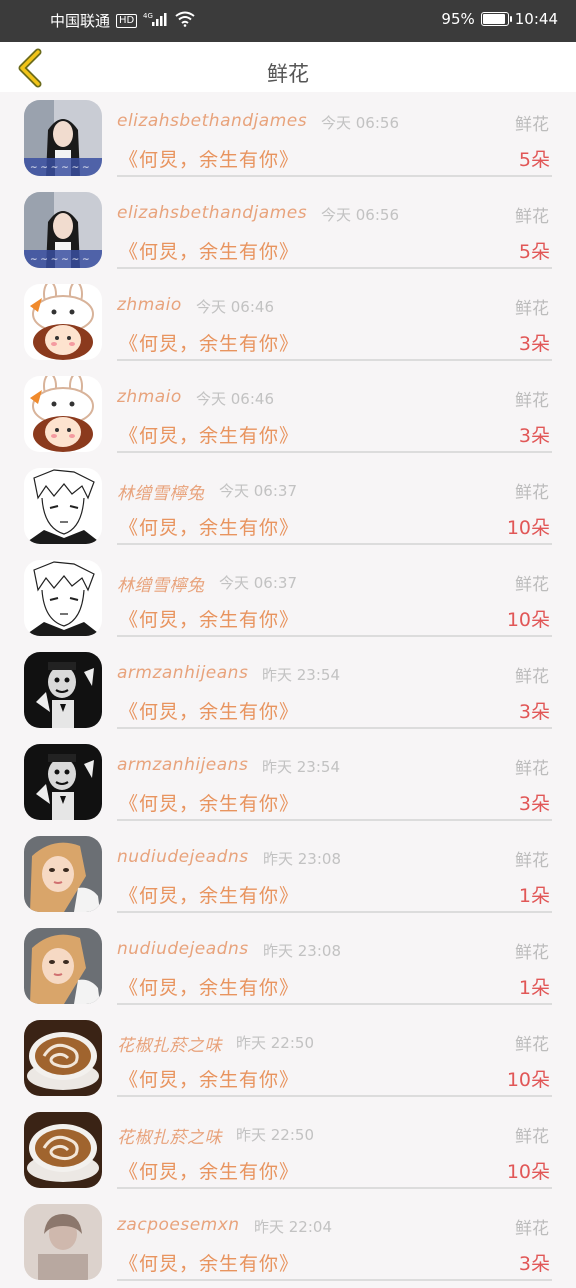  Describe the element at coordinates (288, 506) in the screenshot. I see `list-item: 林缯雪檸兔 今天 06:37 鲜花《何炅，余生有你》 10朵` at that location.